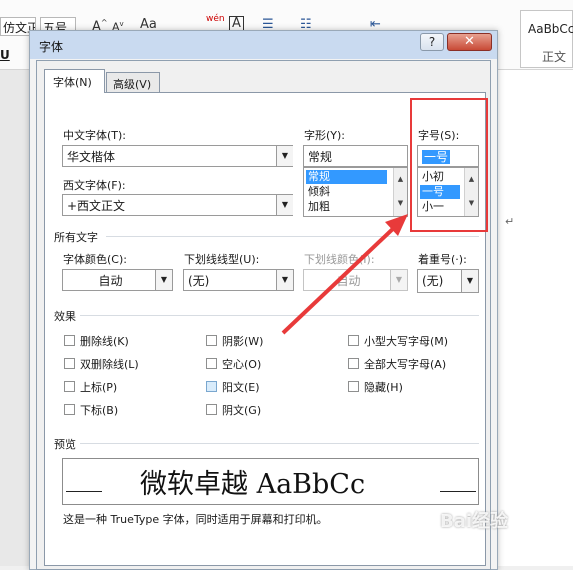 The image size is (573, 570). What do you see at coordinates (74, 81) in the screenshot?
I see `tab-font: 字体(N)` at bounding box center [74, 81].